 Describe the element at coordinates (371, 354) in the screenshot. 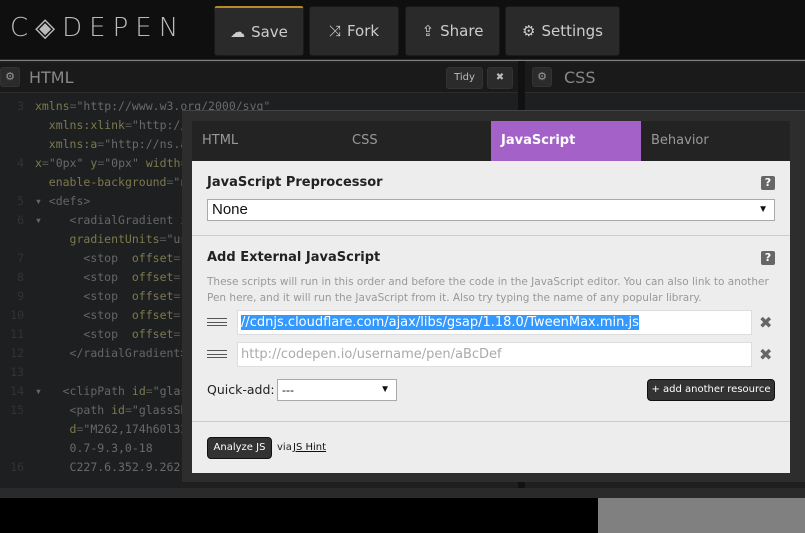

I see `resource-placeholder: http://codepen.io/username/pen/aBcDef` at that location.